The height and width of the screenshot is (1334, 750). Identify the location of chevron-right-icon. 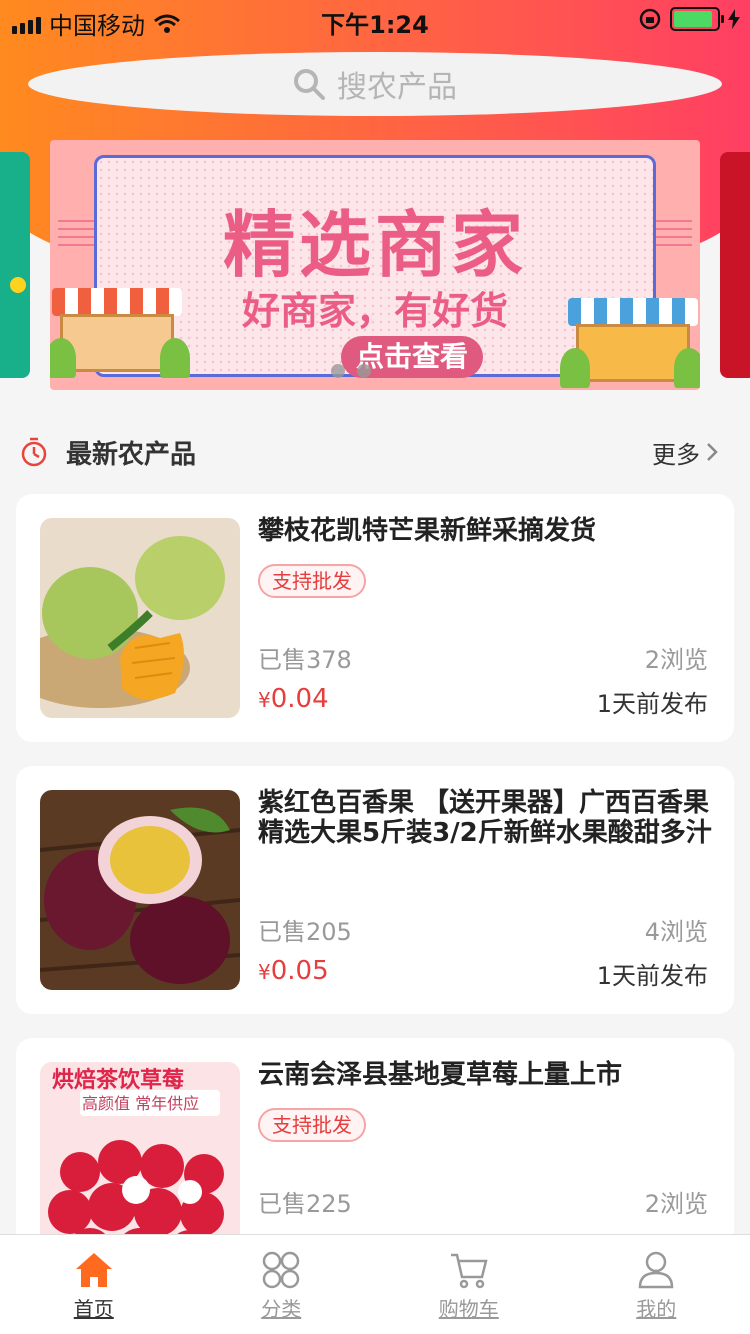
(712, 452).